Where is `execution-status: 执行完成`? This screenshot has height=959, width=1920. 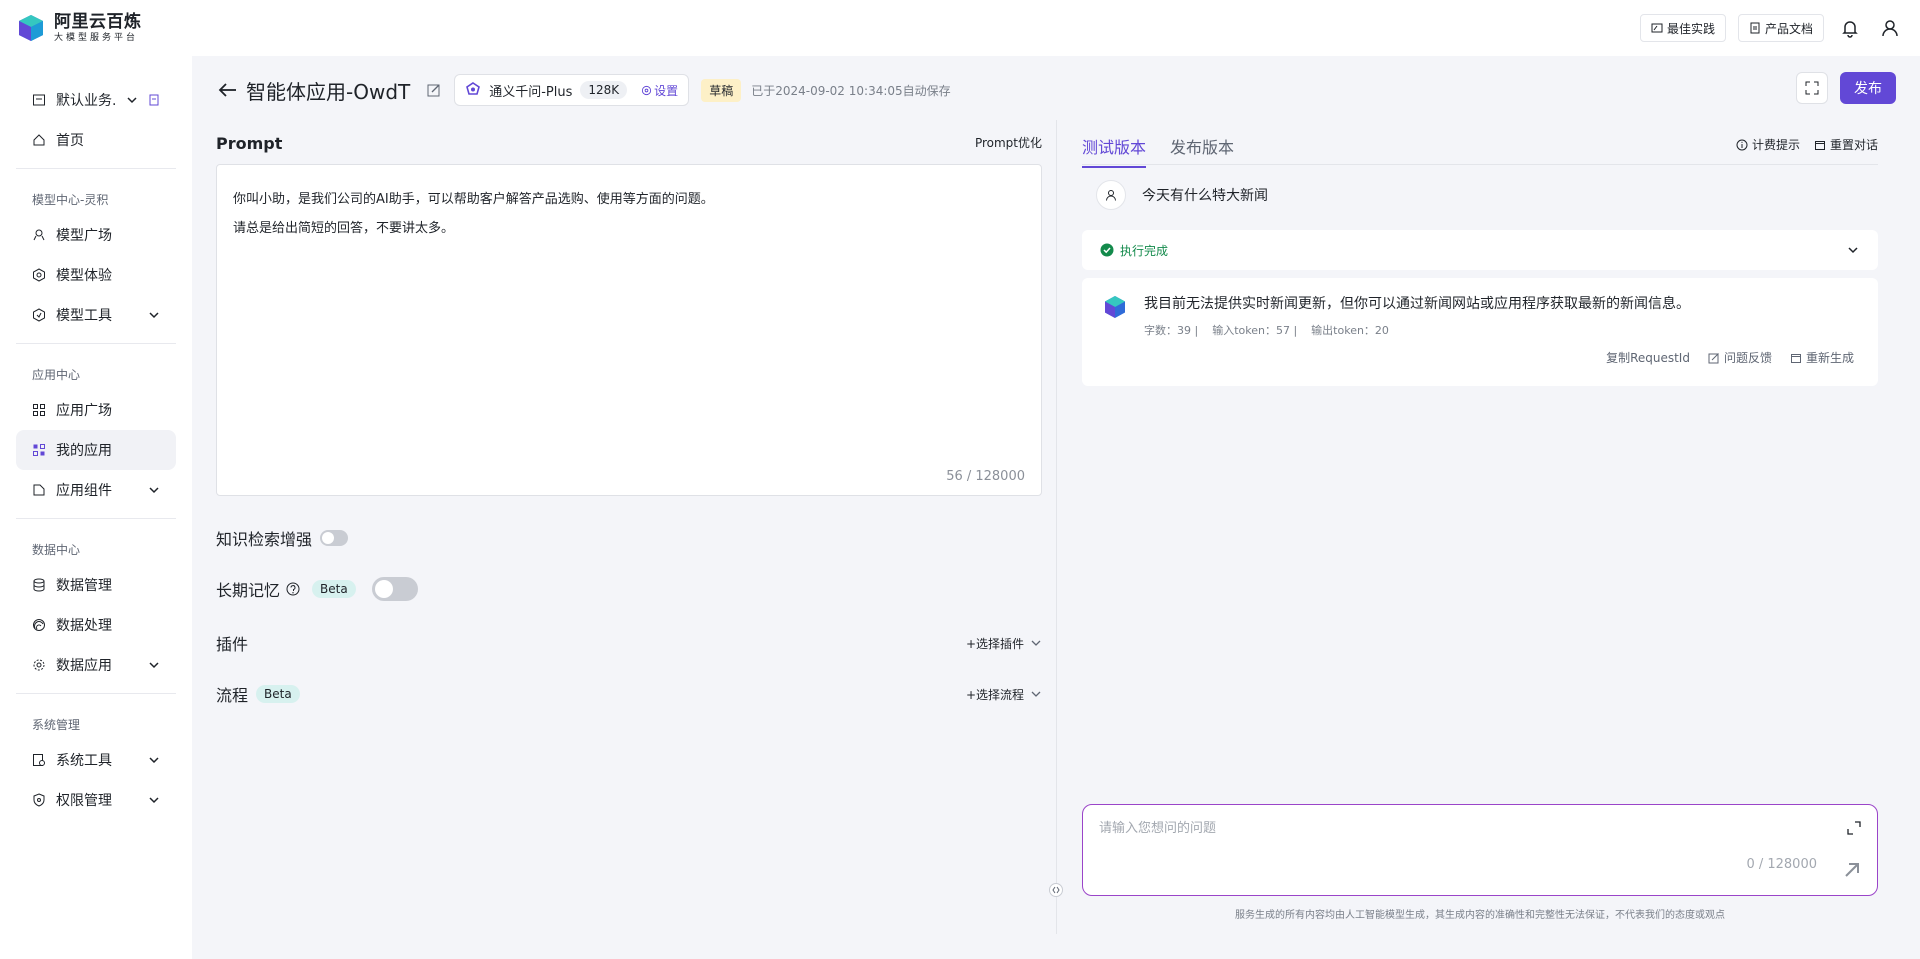 execution-status: 执行完成 is located at coordinates (1480, 250).